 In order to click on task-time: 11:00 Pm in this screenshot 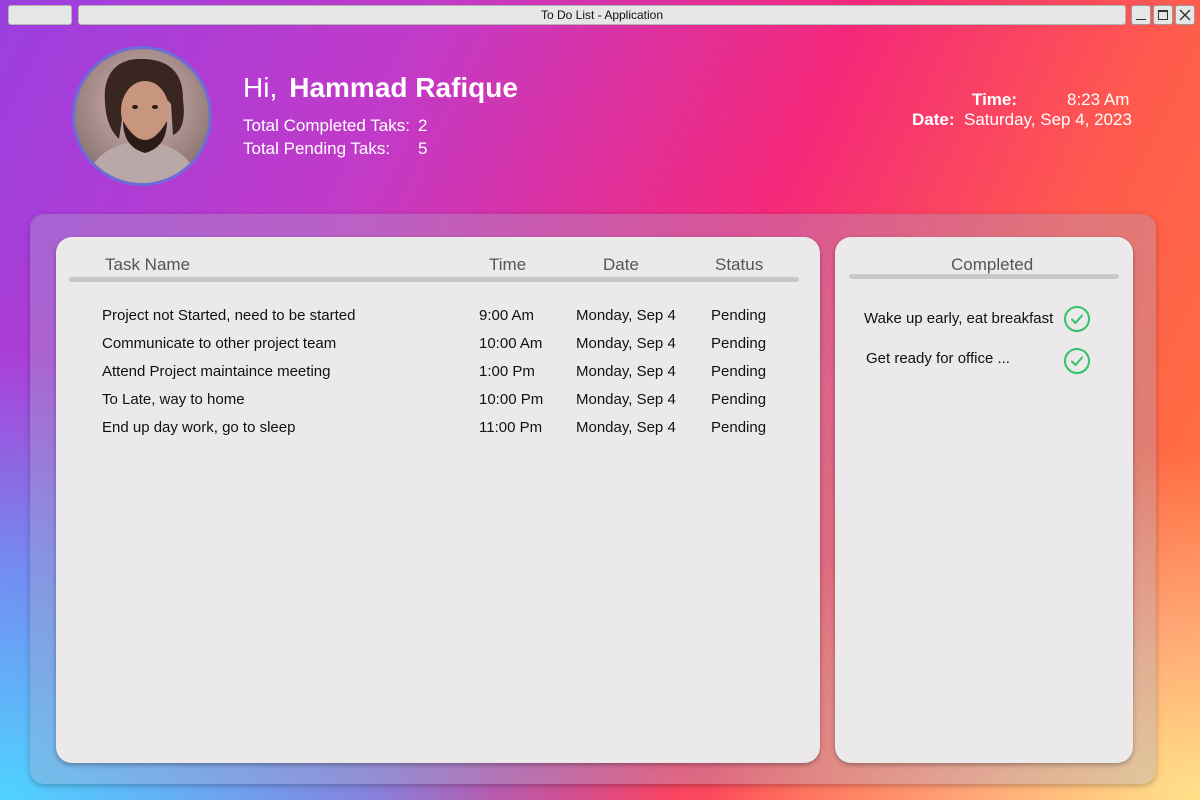, I will do `click(511, 427)`.